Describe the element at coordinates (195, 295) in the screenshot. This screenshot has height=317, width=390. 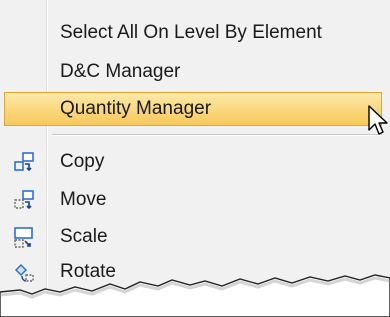
I see `torn-edge` at that location.